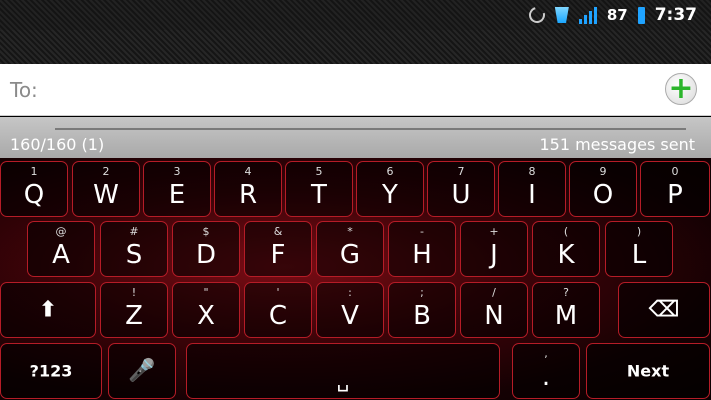 The height and width of the screenshot is (400, 711). Describe the element at coordinates (57, 144) in the screenshot. I see `char-counter: 160/160 (1)` at that location.